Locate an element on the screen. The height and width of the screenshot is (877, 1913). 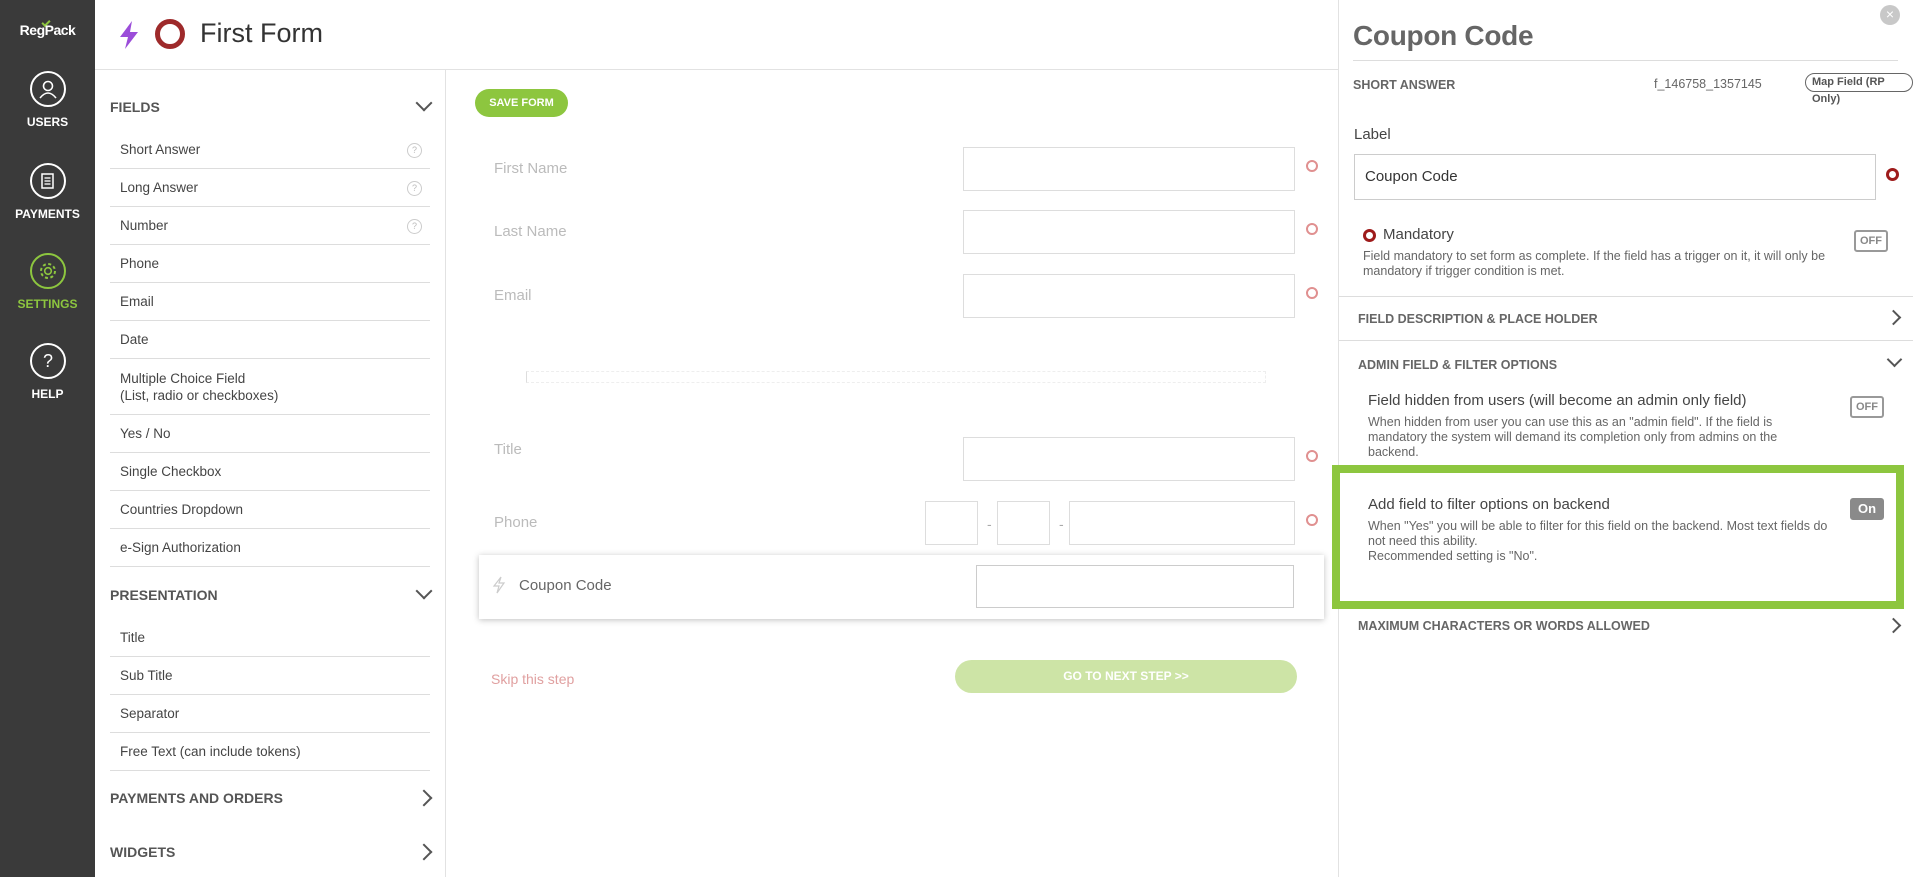
field-email: Email is located at coordinates (270, 302).